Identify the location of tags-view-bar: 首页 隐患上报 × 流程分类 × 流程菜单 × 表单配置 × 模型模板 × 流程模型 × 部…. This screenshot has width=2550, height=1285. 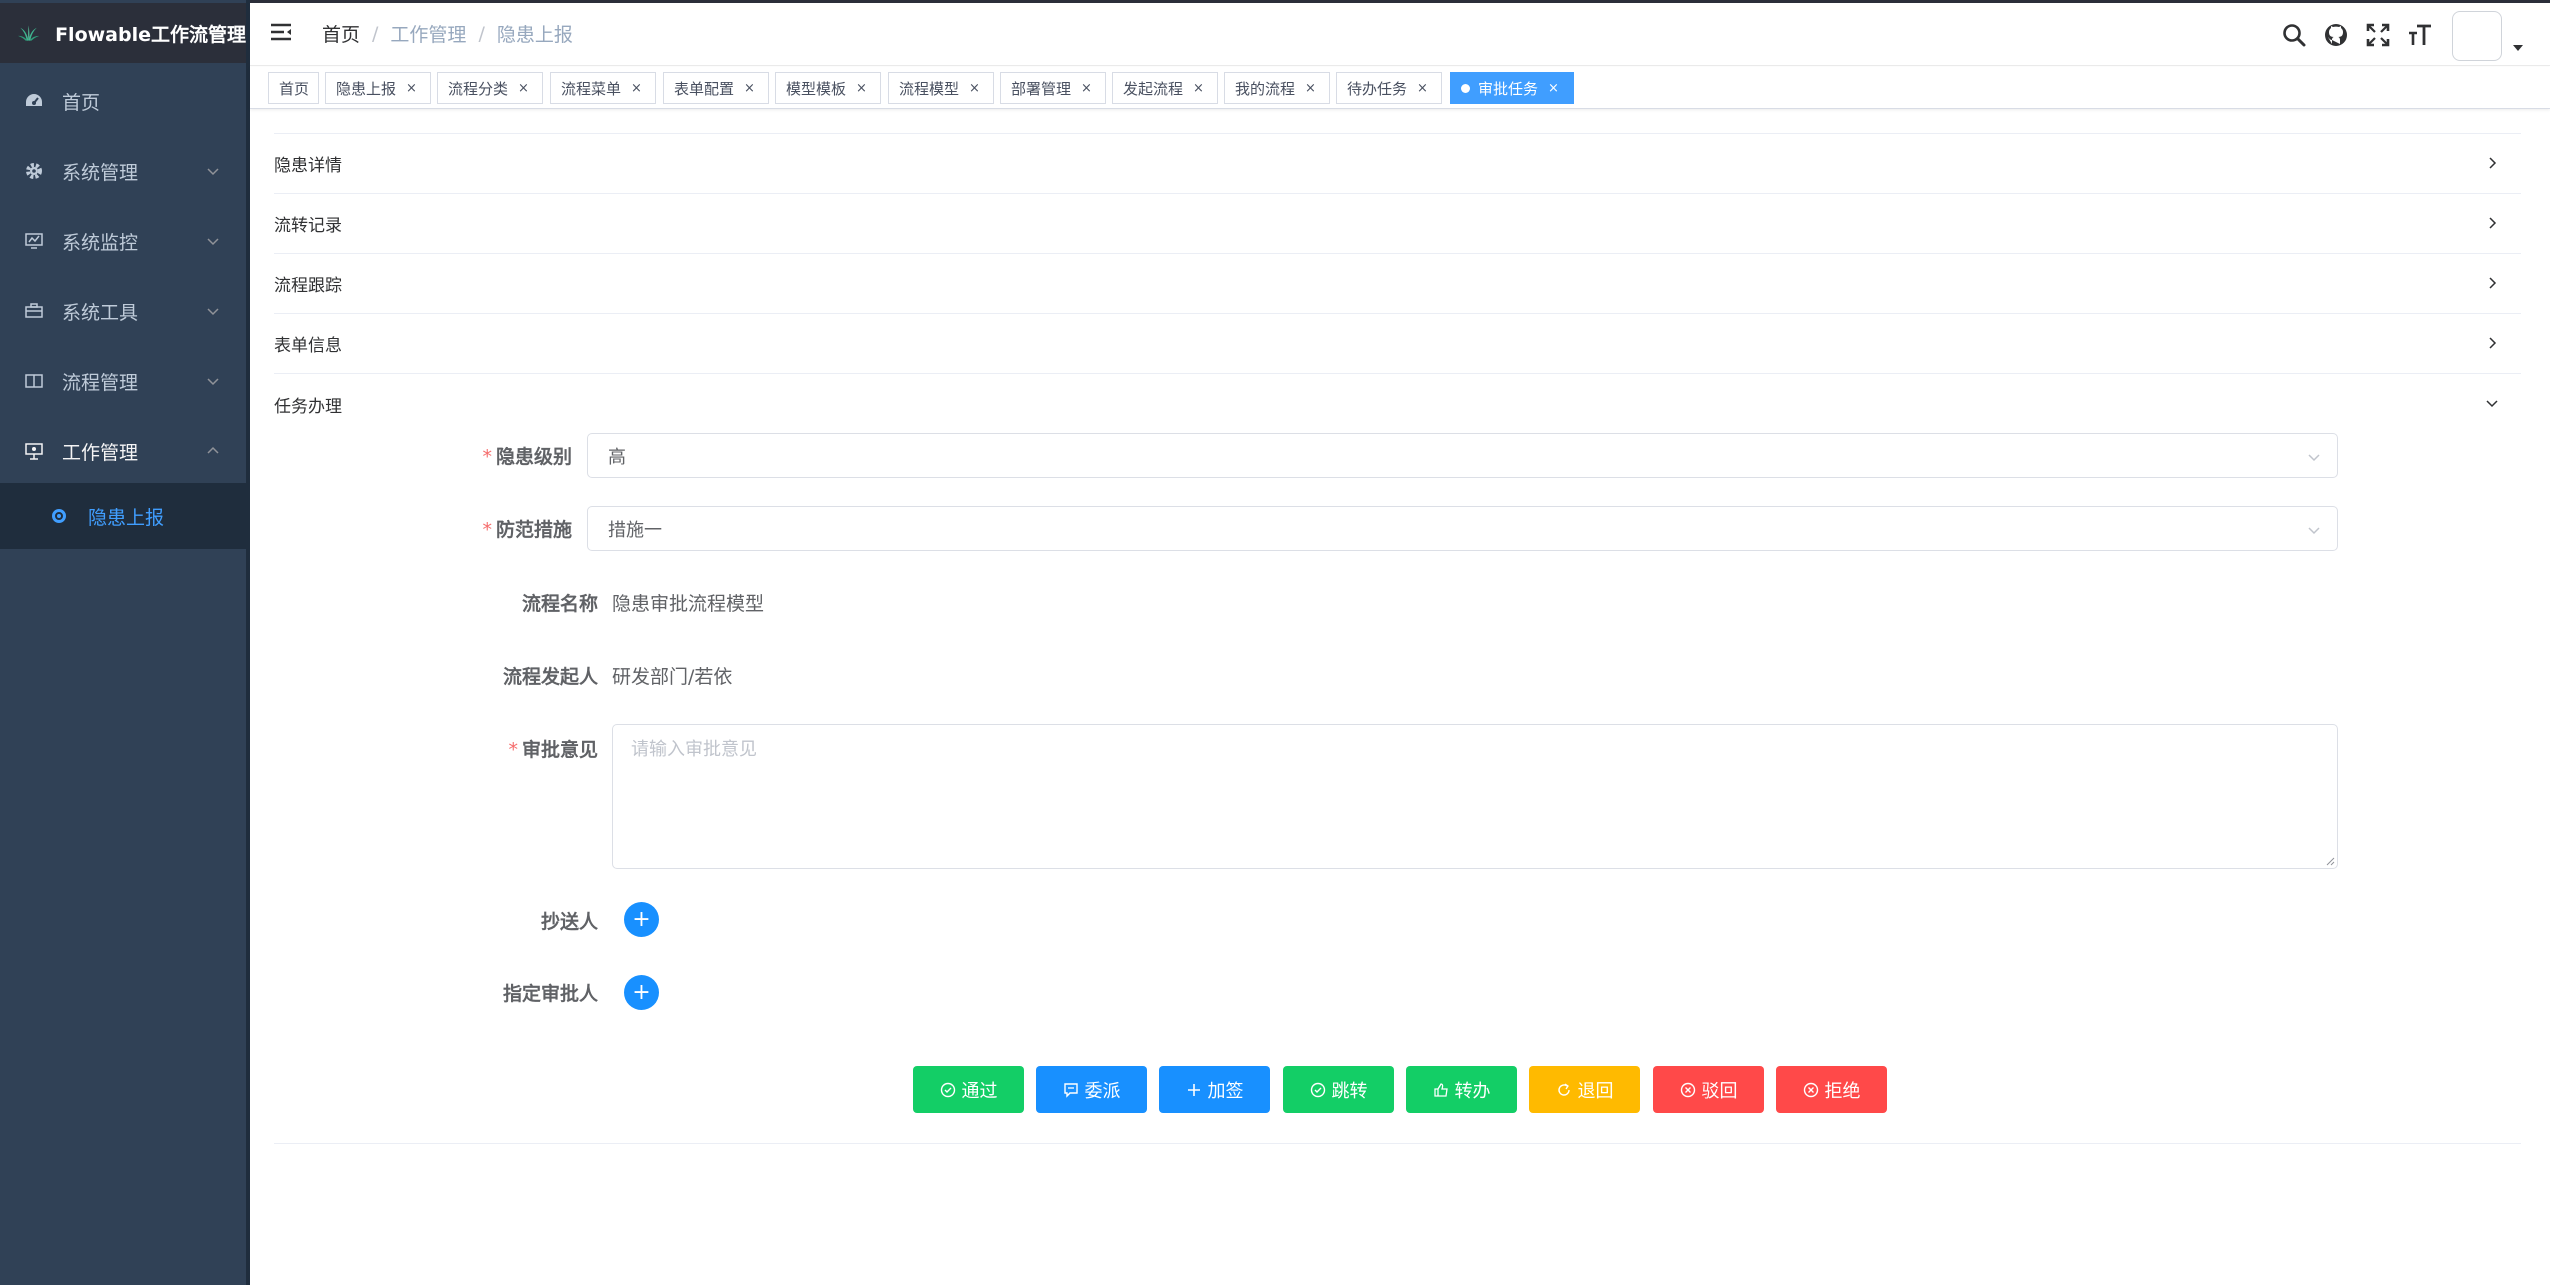
(1400, 88).